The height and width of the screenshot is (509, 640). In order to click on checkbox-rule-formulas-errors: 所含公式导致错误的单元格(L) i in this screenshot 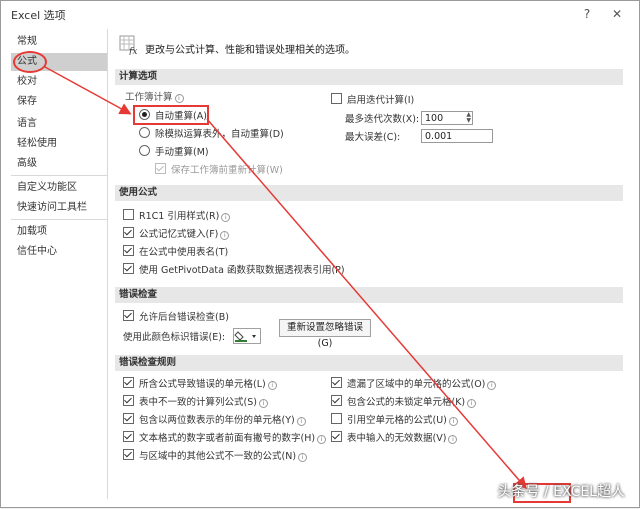, I will do `click(200, 384)`.